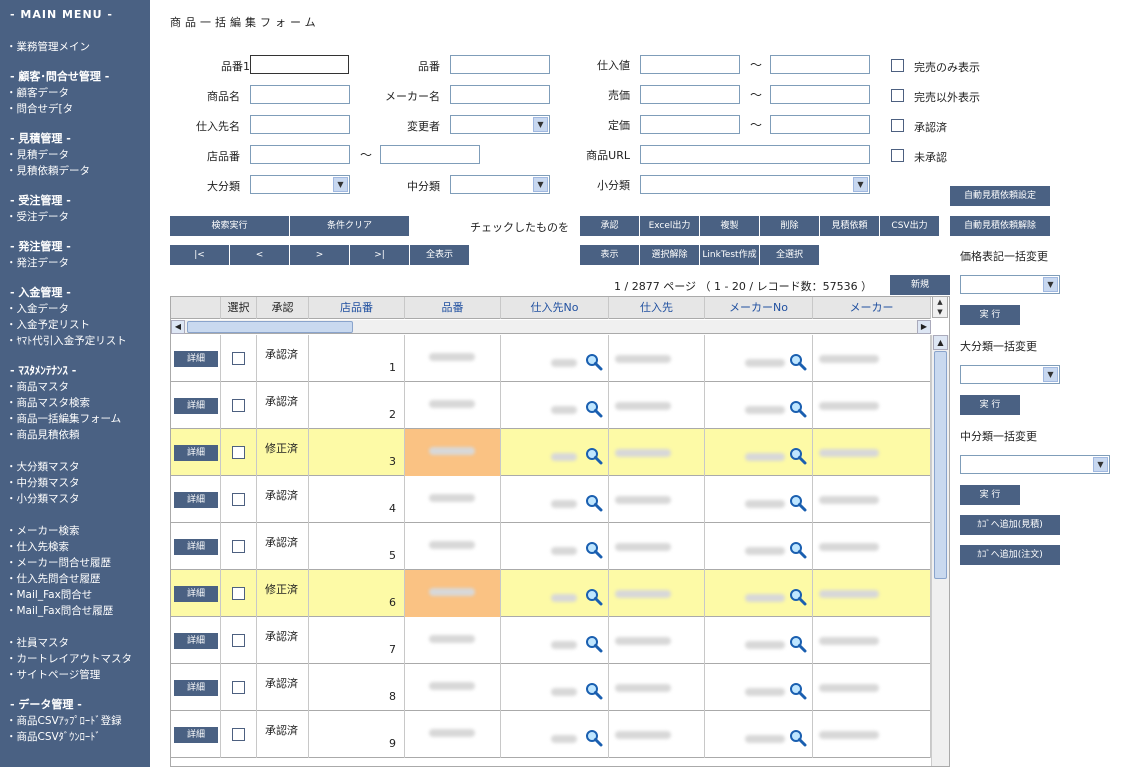  What do you see at coordinates (299, 64) in the screenshot?
I see `hinban1-input` at bounding box center [299, 64].